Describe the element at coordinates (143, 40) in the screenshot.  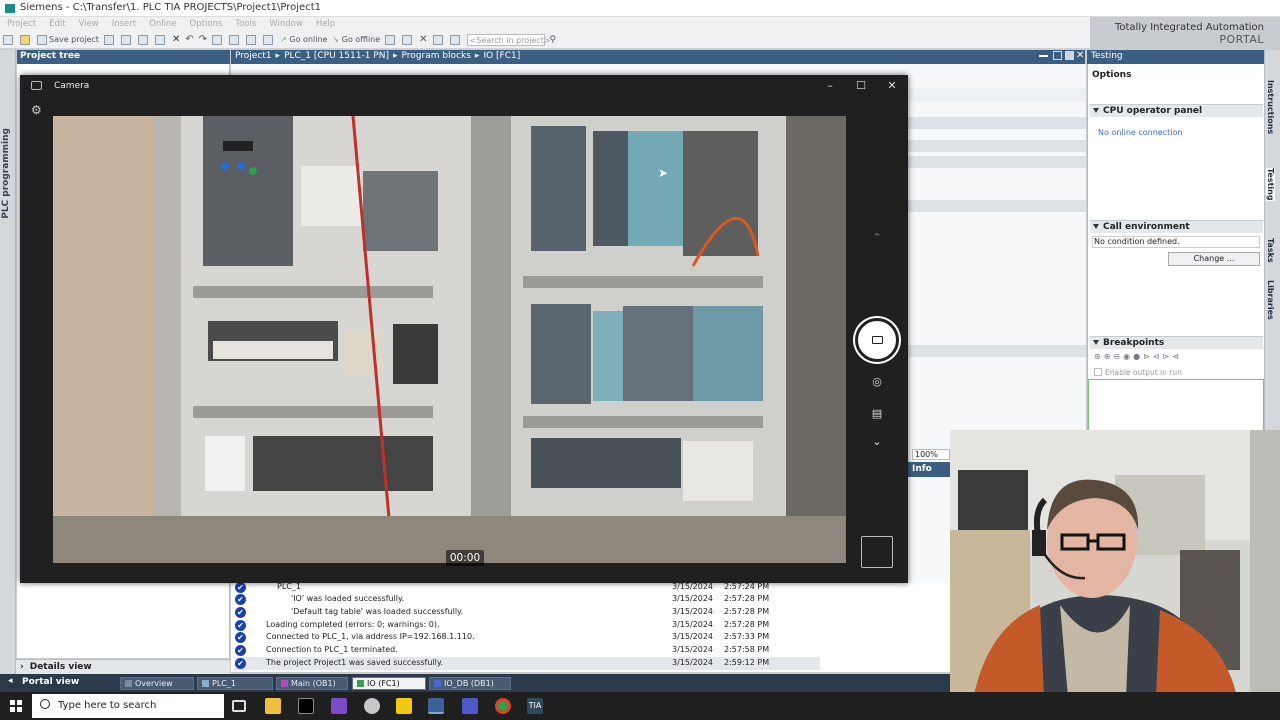
I see `copy-button` at that location.